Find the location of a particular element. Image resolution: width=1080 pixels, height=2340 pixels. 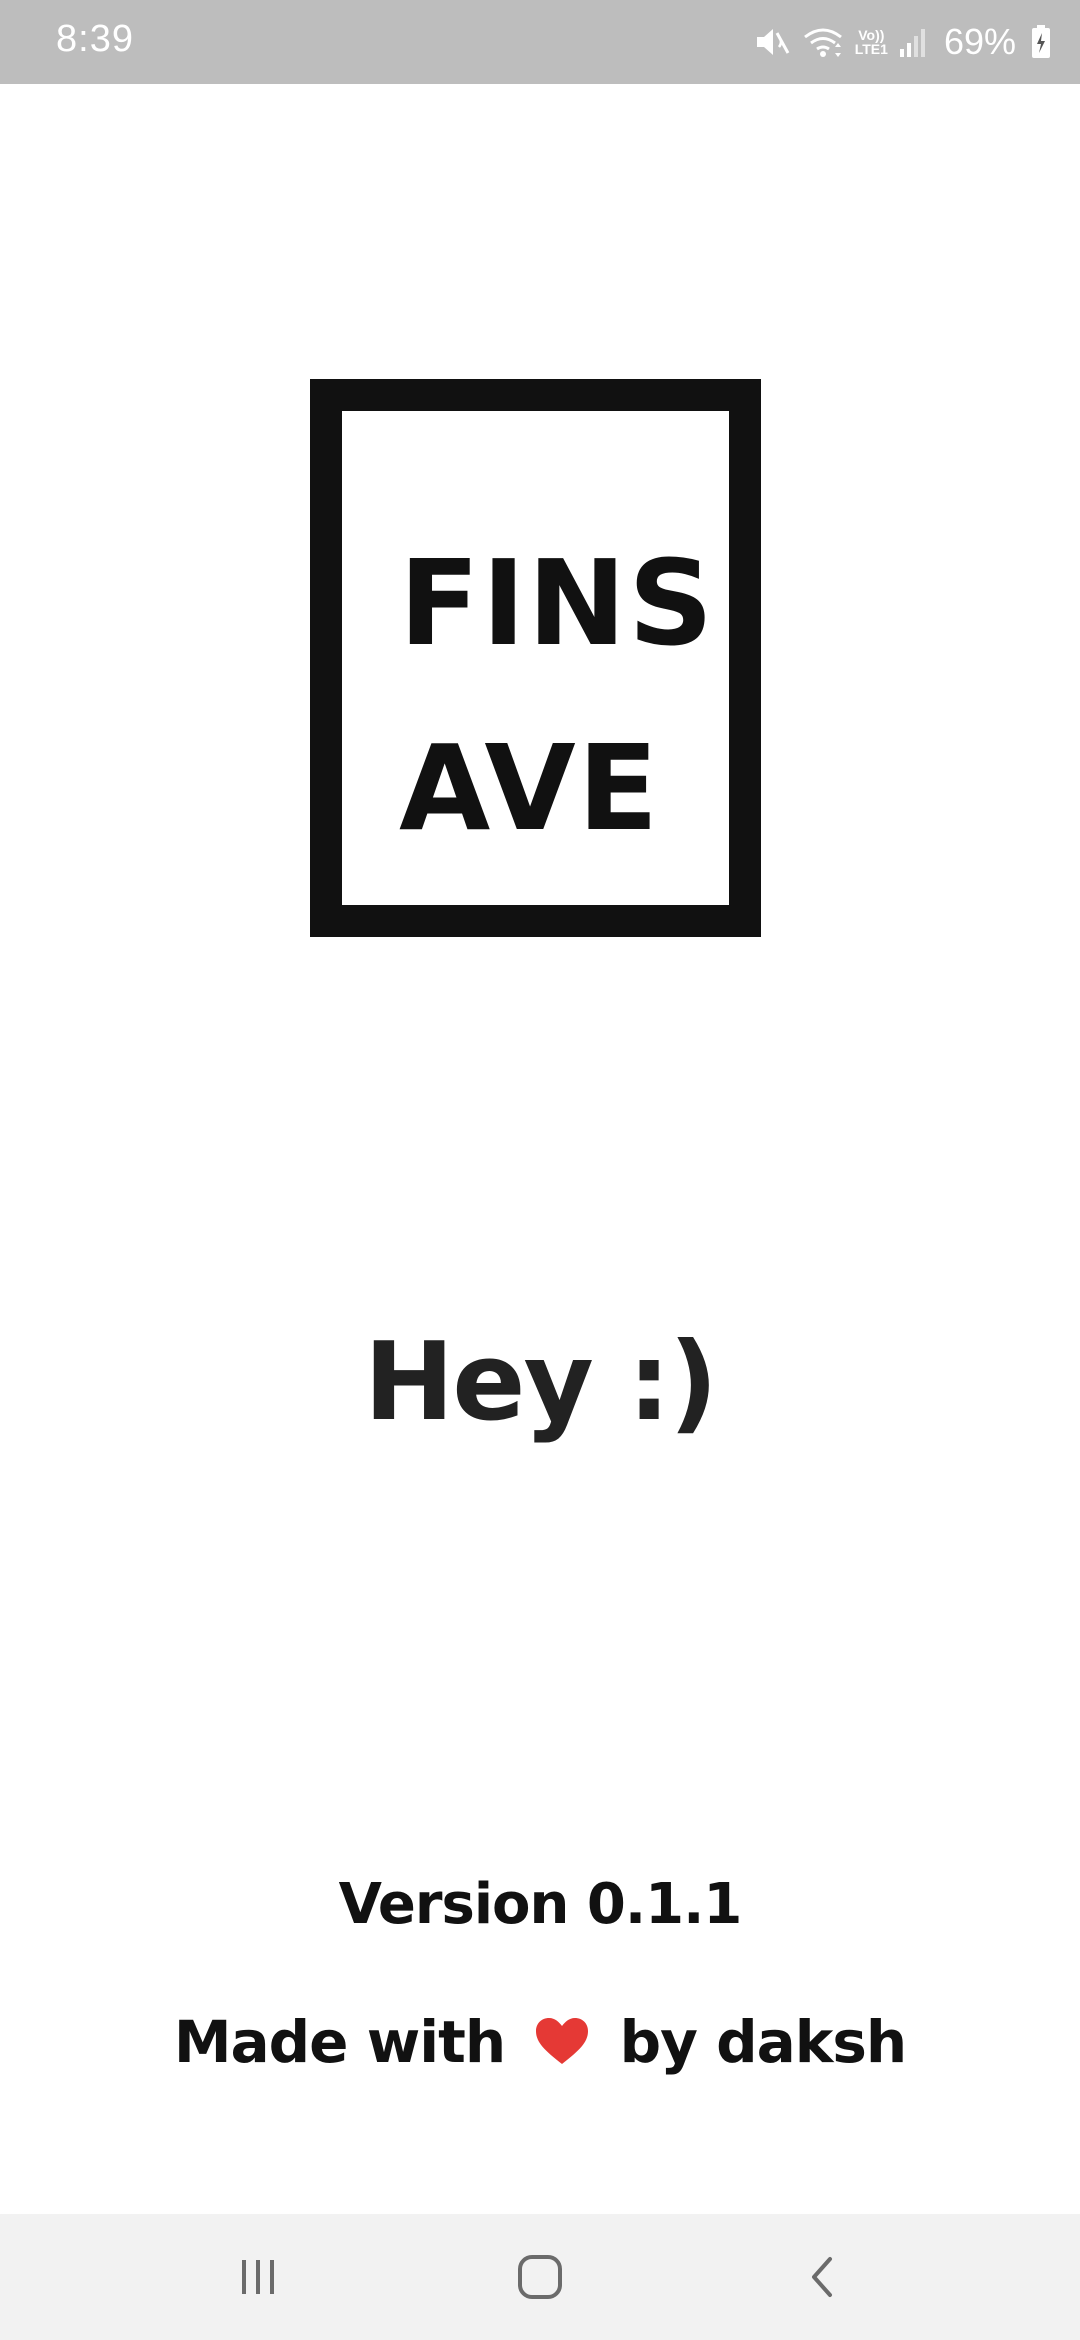

app-logo: FINS AVE is located at coordinates (535, 658).